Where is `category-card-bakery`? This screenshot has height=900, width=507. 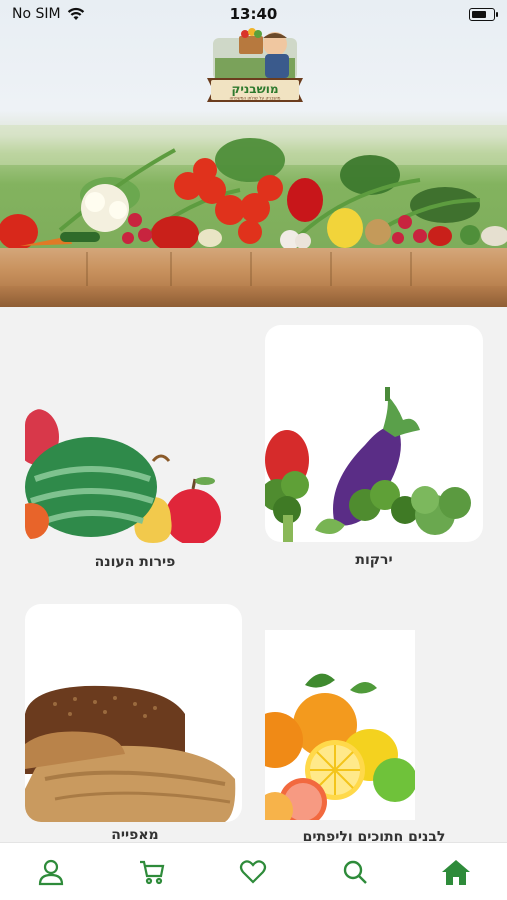
category-card-bakery is located at coordinates (133, 713).